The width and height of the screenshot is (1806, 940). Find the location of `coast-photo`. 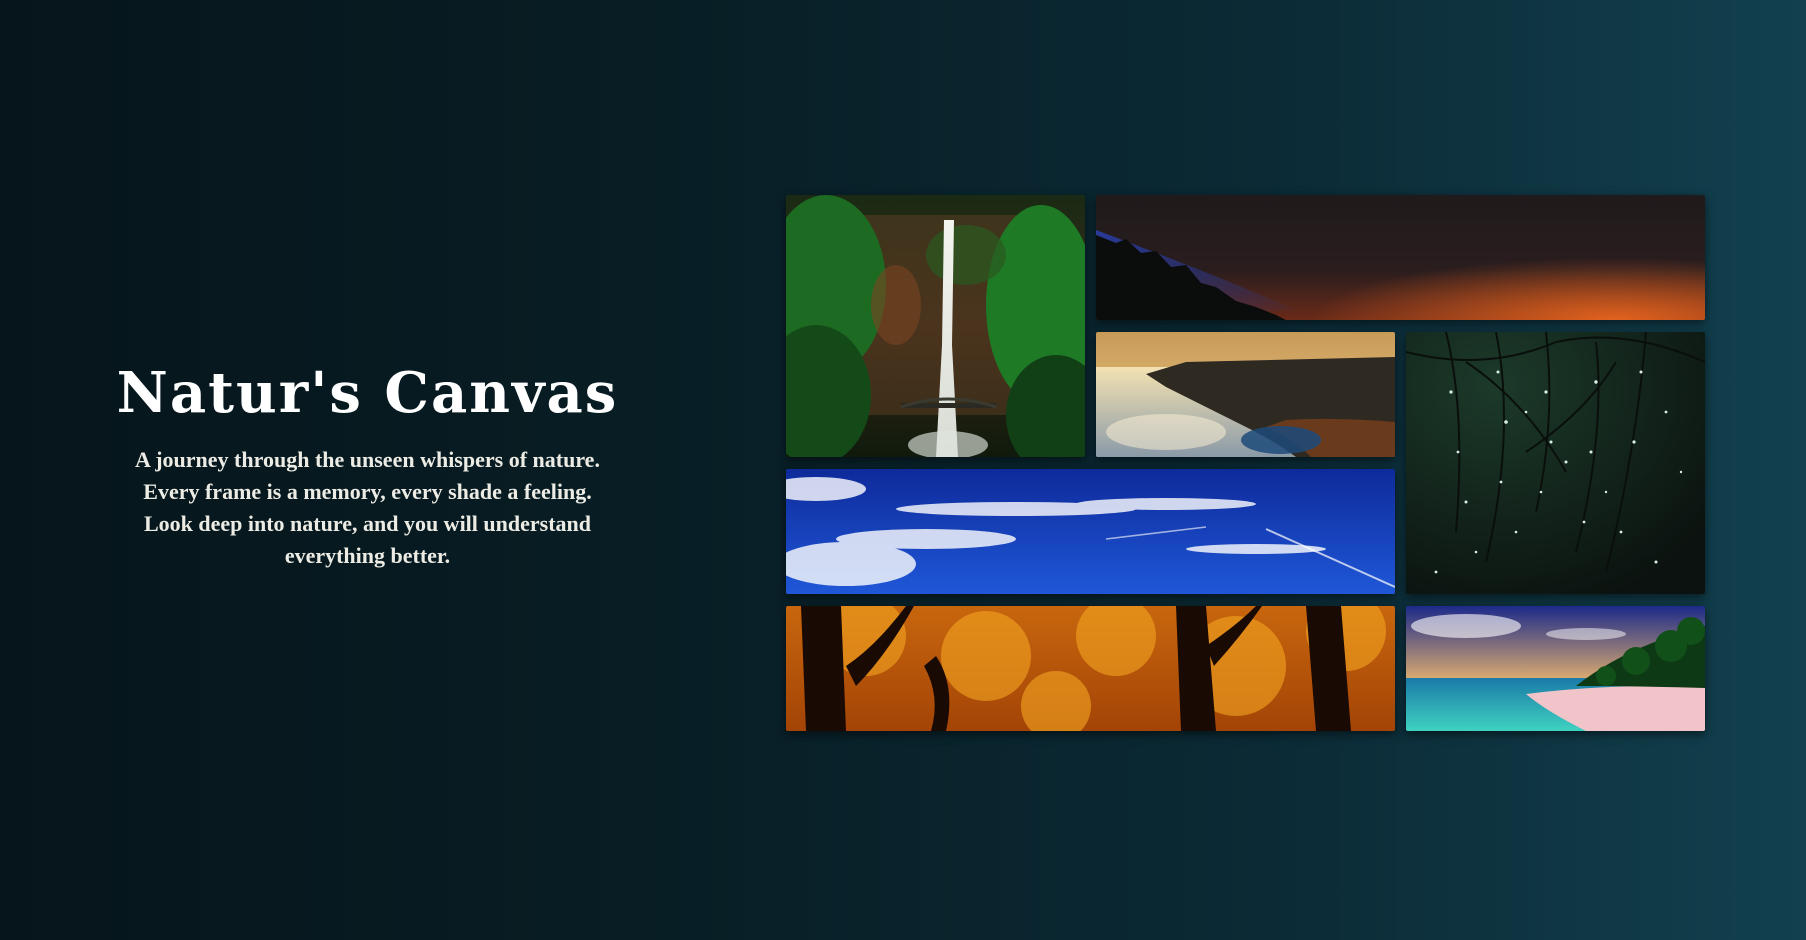

coast-photo is located at coordinates (1245, 394).